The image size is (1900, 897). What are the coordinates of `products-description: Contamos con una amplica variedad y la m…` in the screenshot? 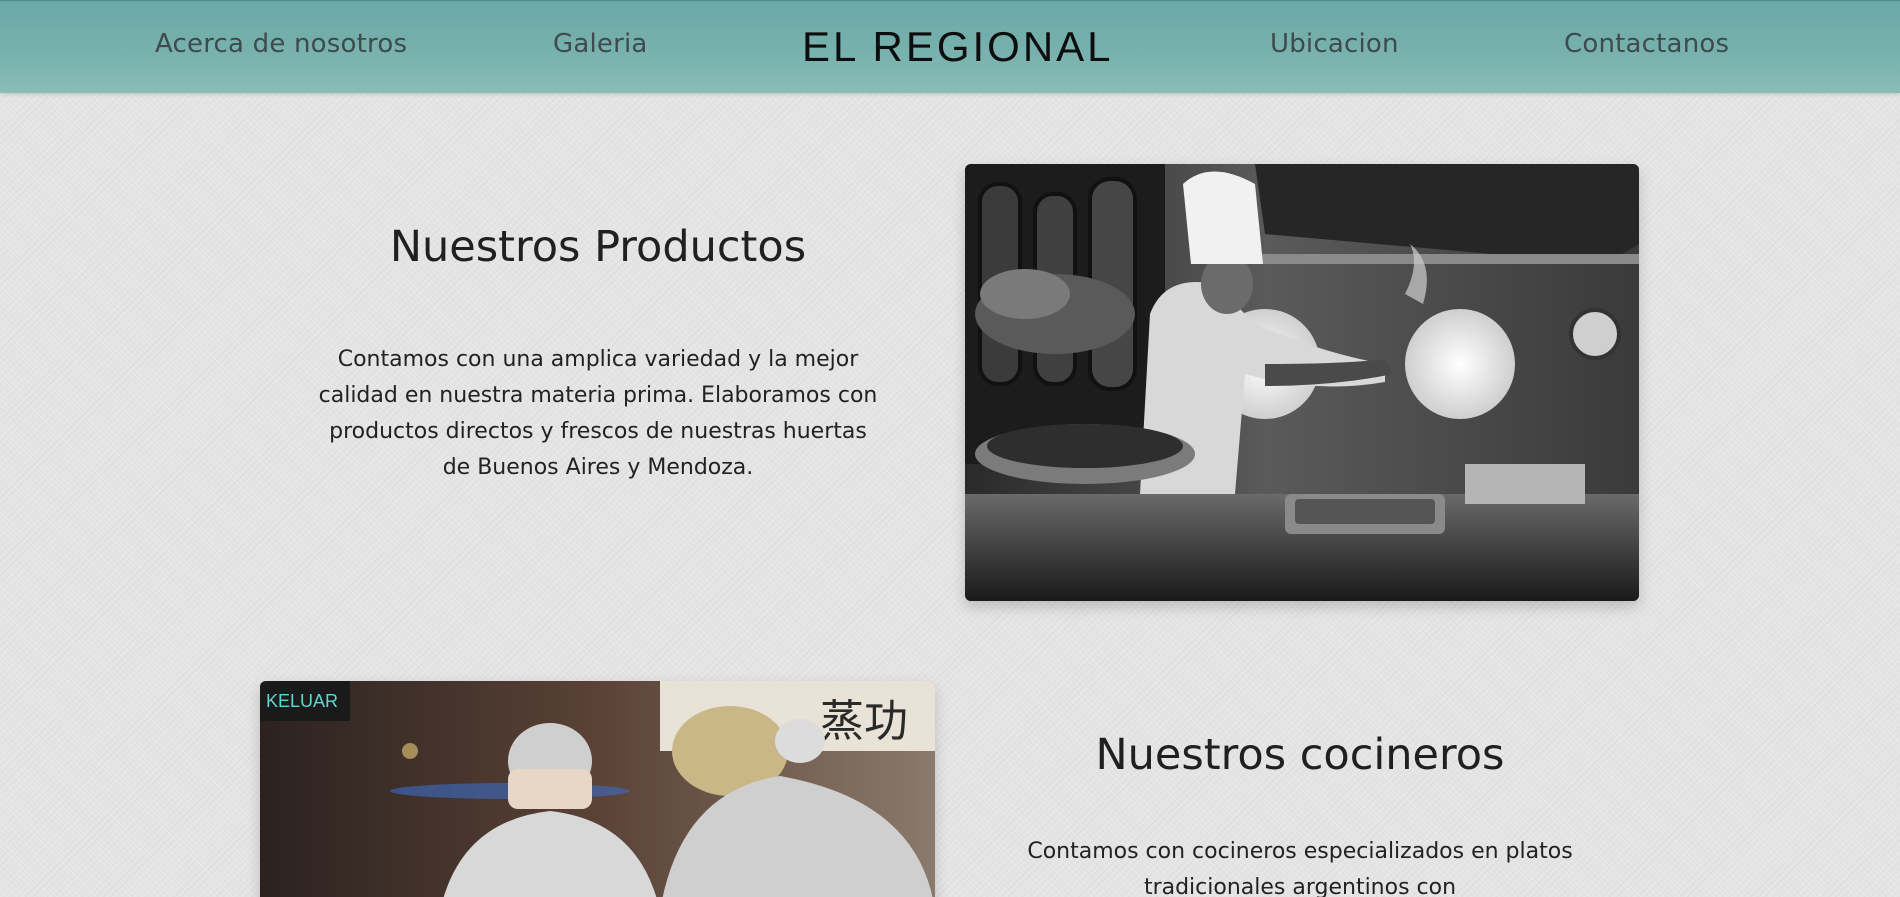 It's located at (598, 413).